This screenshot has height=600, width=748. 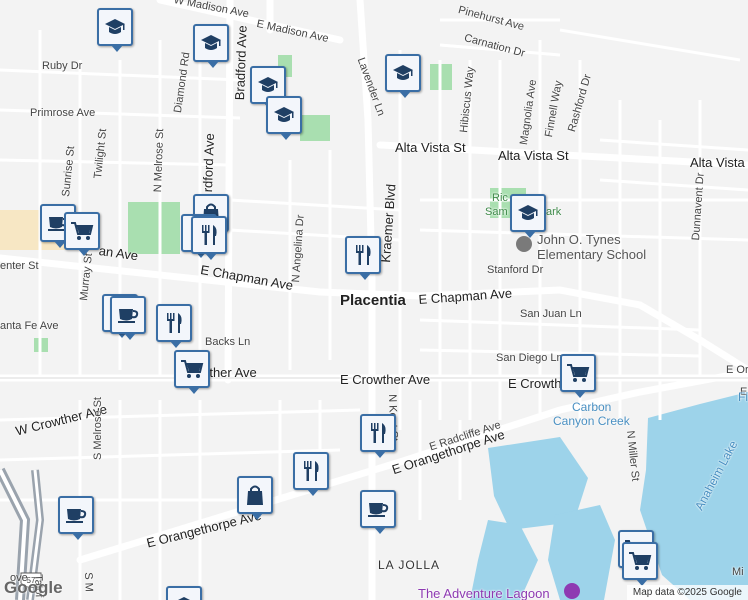 What do you see at coordinates (535, 383) in the screenshot?
I see `street-label-crowther-far: E Crowth` at bounding box center [535, 383].